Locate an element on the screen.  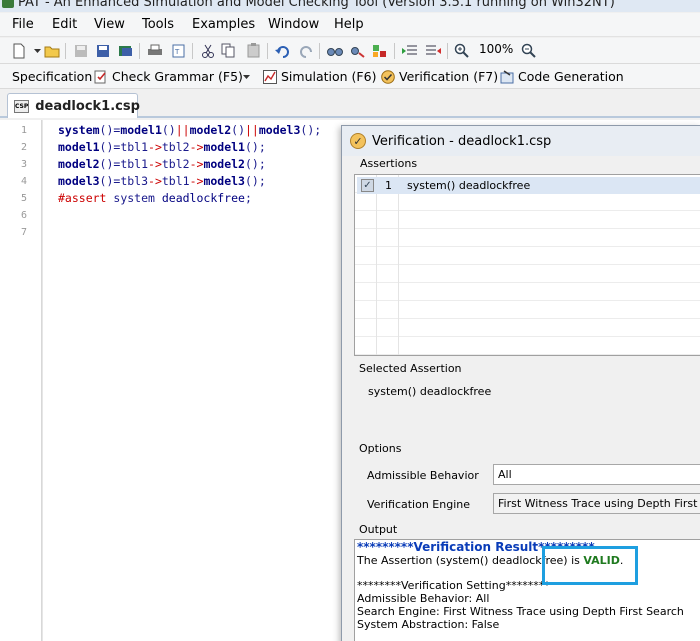
selected-assertion-label: Selected Assertion is located at coordinates (410, 368).